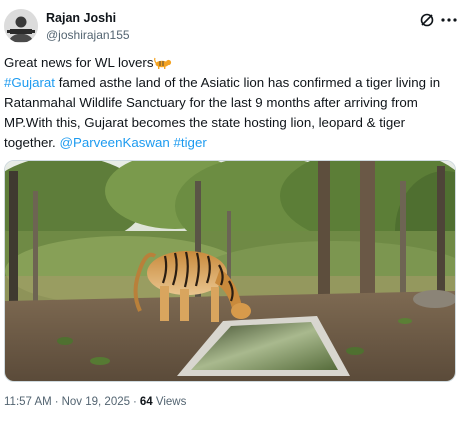  Describe the element at coordinates (190, 142) in the screenshot. I see `hashtag-tiger: #tiger` at that location.